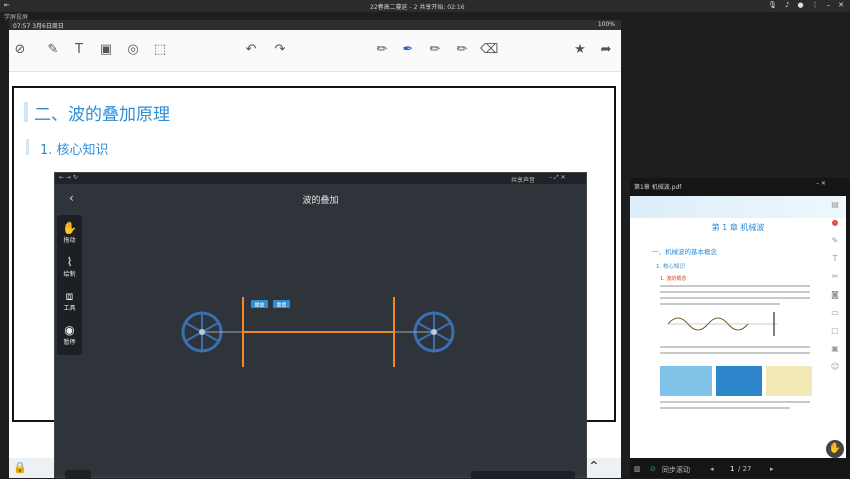  Describe the element at coordinates (835, 278) in the screenshot. I see `crop-icon: ✂` at that location.